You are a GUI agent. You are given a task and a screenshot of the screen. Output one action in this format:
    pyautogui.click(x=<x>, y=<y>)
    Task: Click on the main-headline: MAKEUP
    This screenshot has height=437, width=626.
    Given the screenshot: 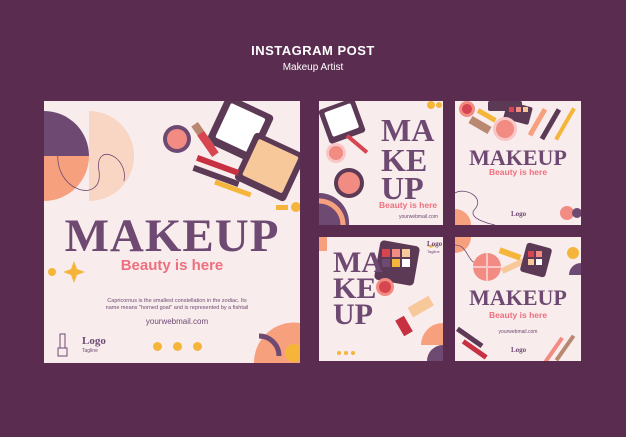 What is the action you would take?
    pyautogui.click(x=172, y=236)
    